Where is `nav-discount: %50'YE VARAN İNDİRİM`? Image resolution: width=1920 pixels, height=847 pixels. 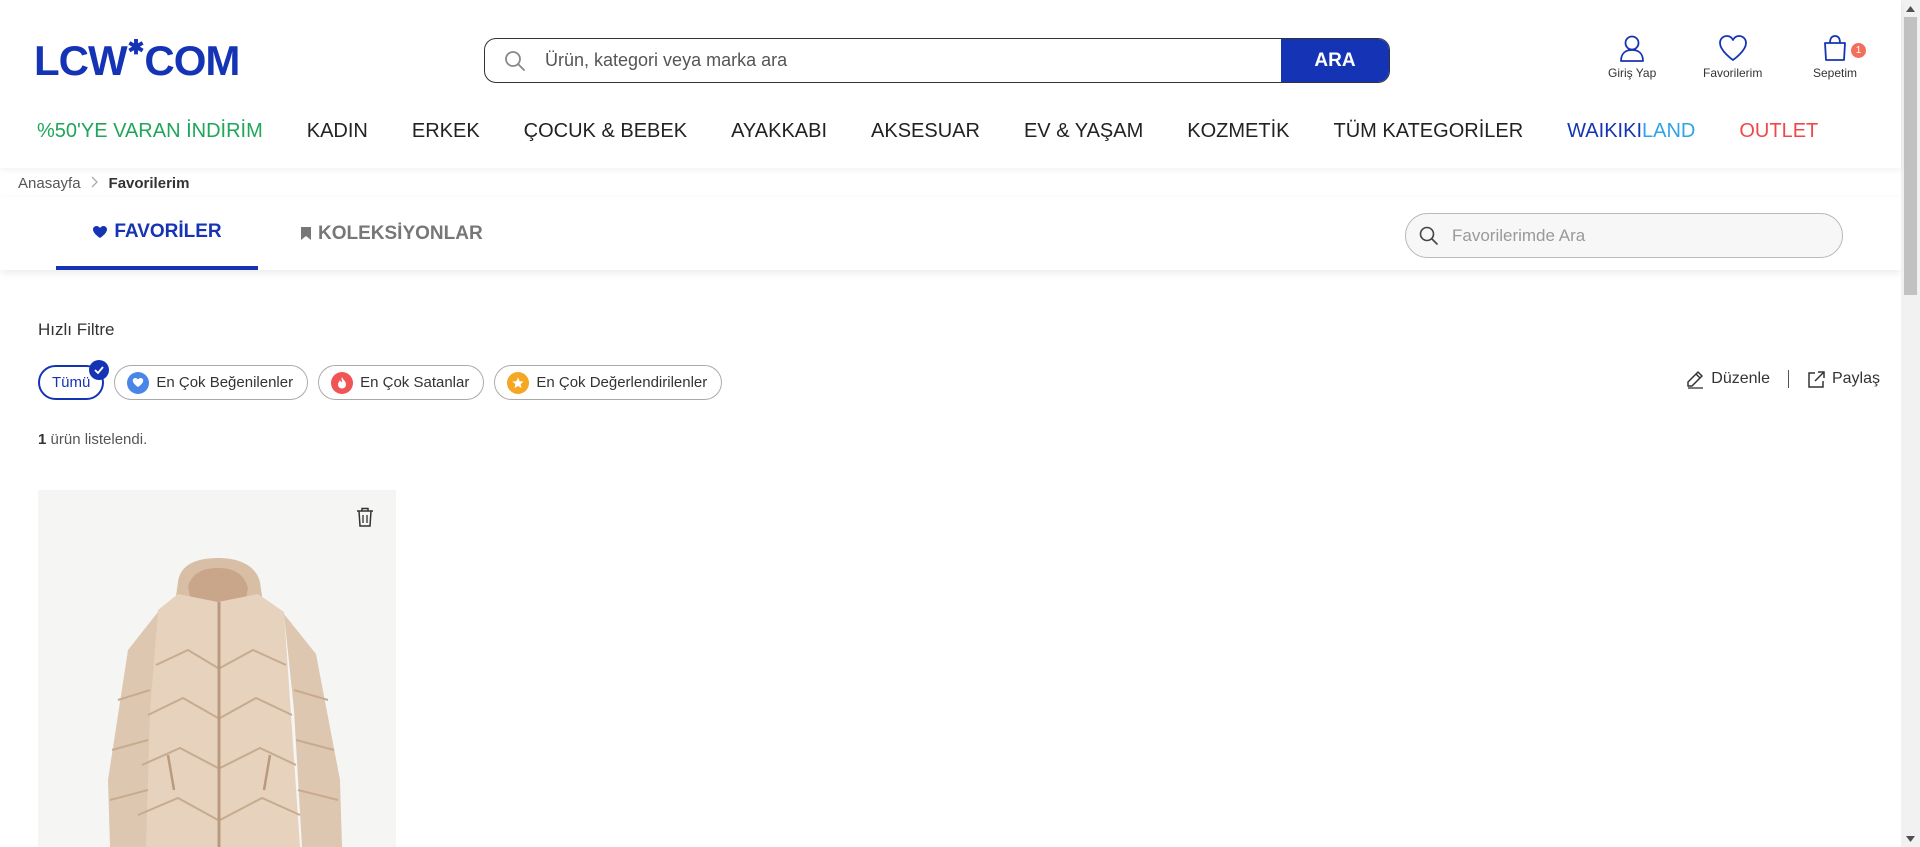
nav-discount: %50'YE VARAN İNDİRİM is located at coordinates (150, 131).